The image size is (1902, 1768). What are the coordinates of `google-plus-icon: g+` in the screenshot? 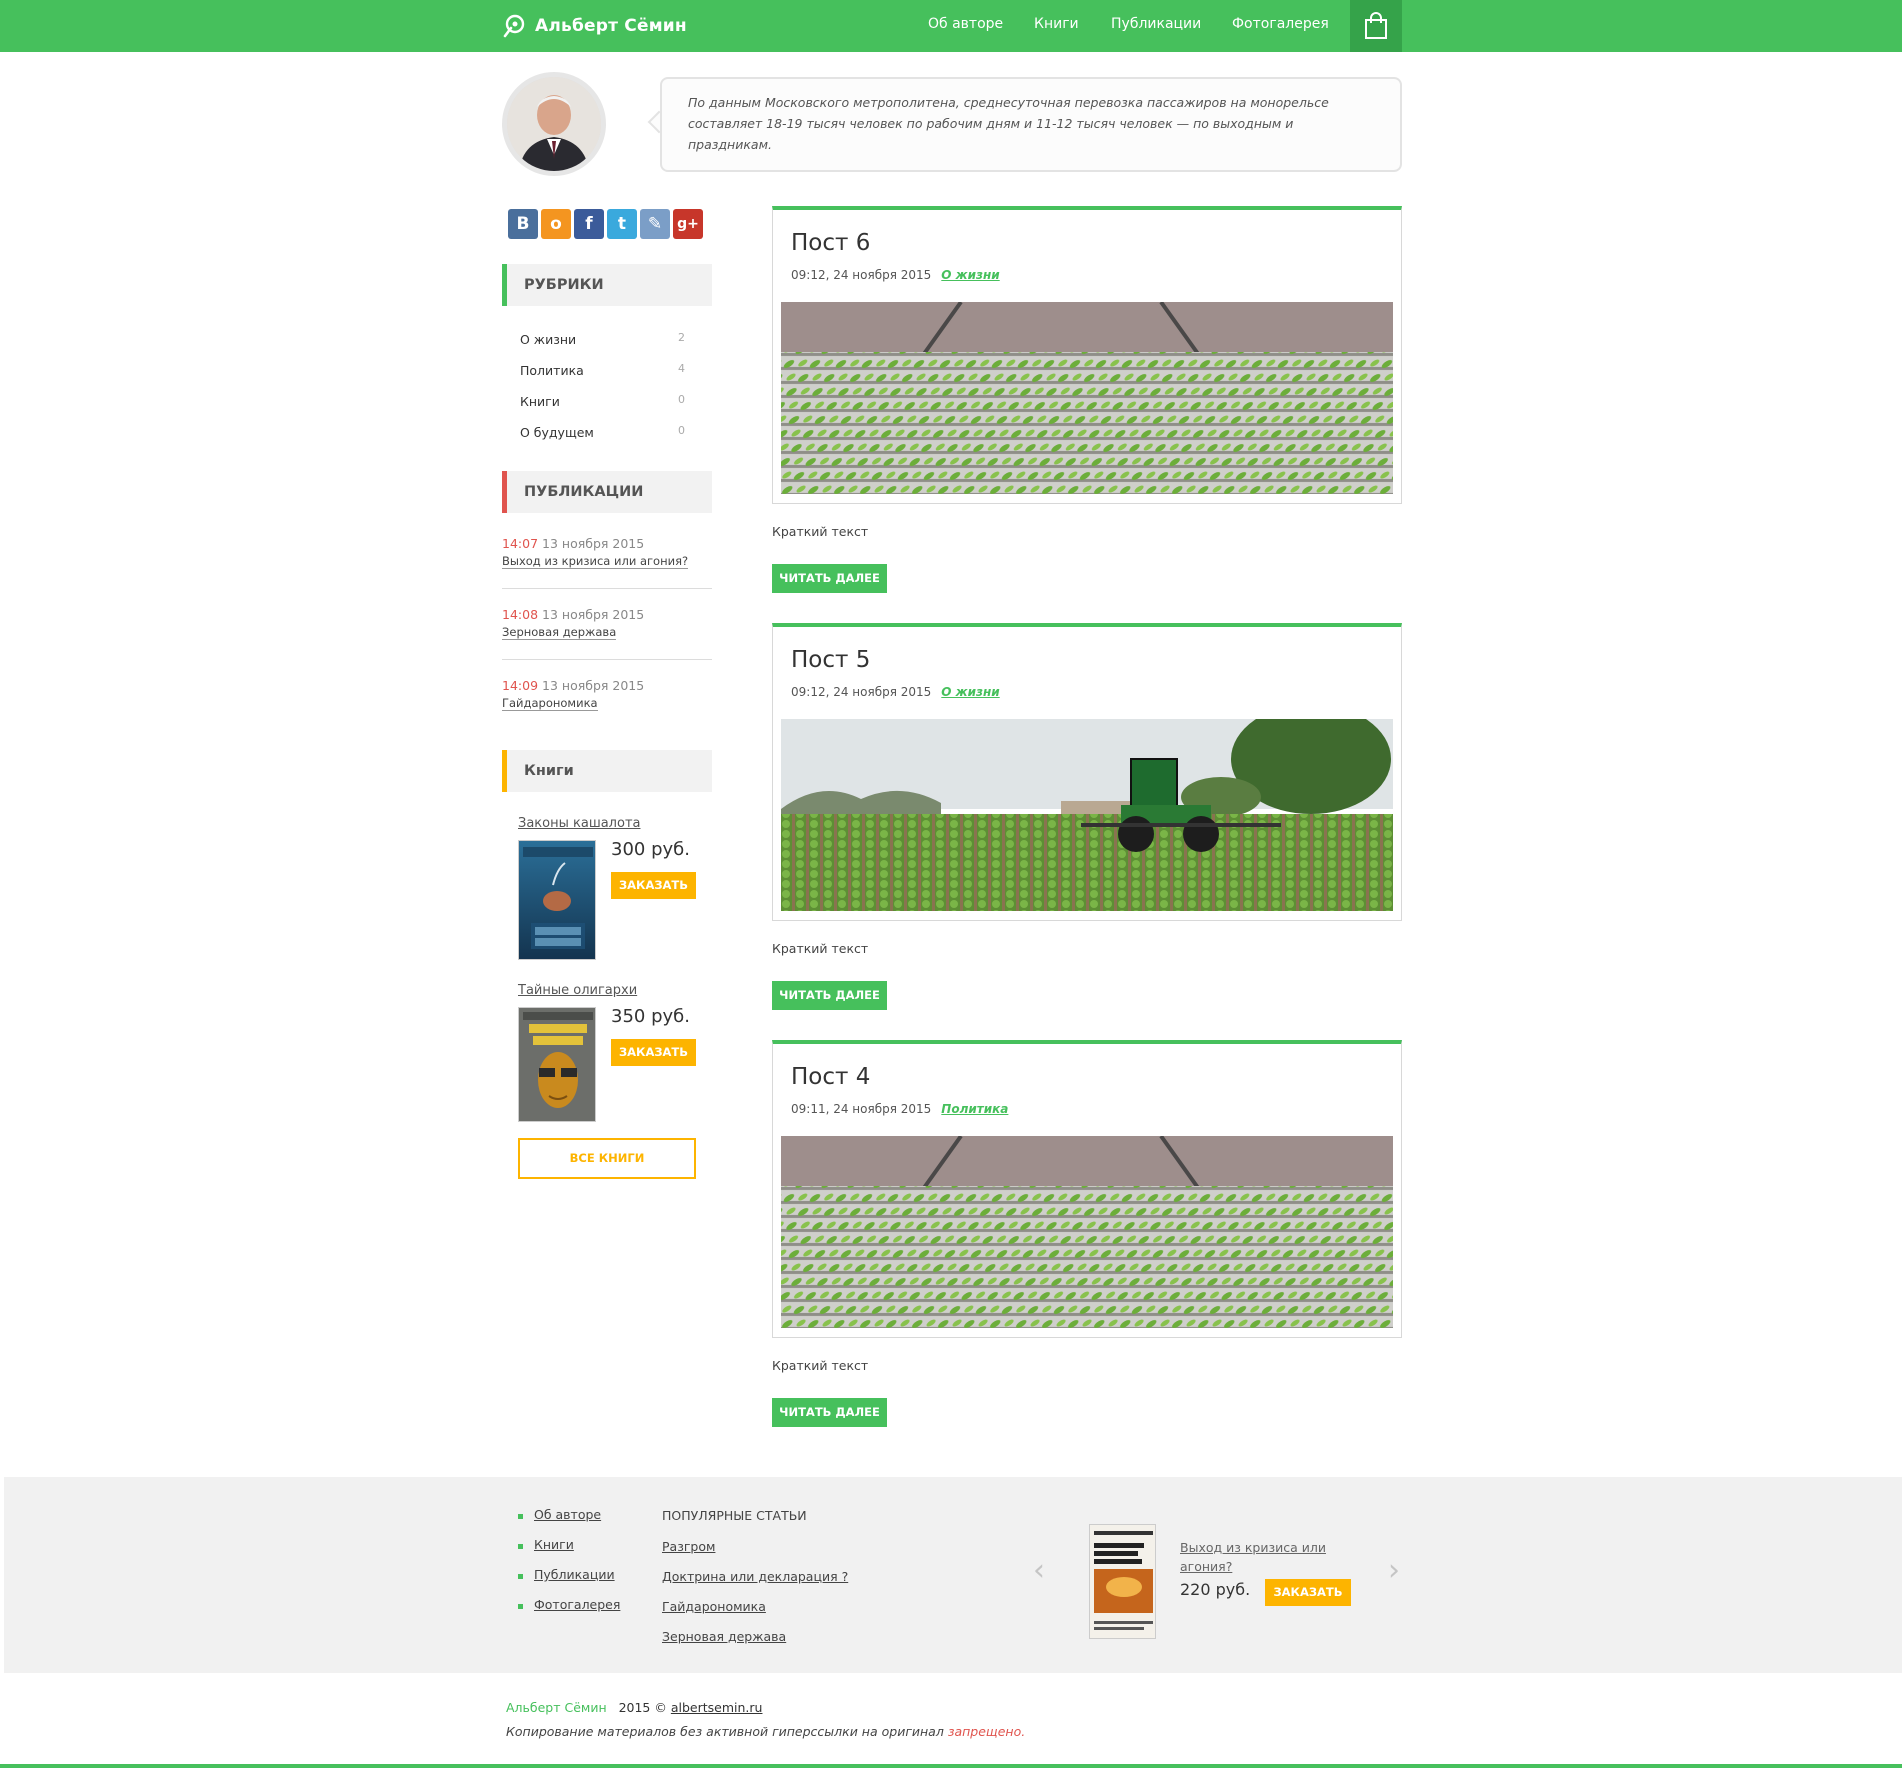 It's located at (688, 224).